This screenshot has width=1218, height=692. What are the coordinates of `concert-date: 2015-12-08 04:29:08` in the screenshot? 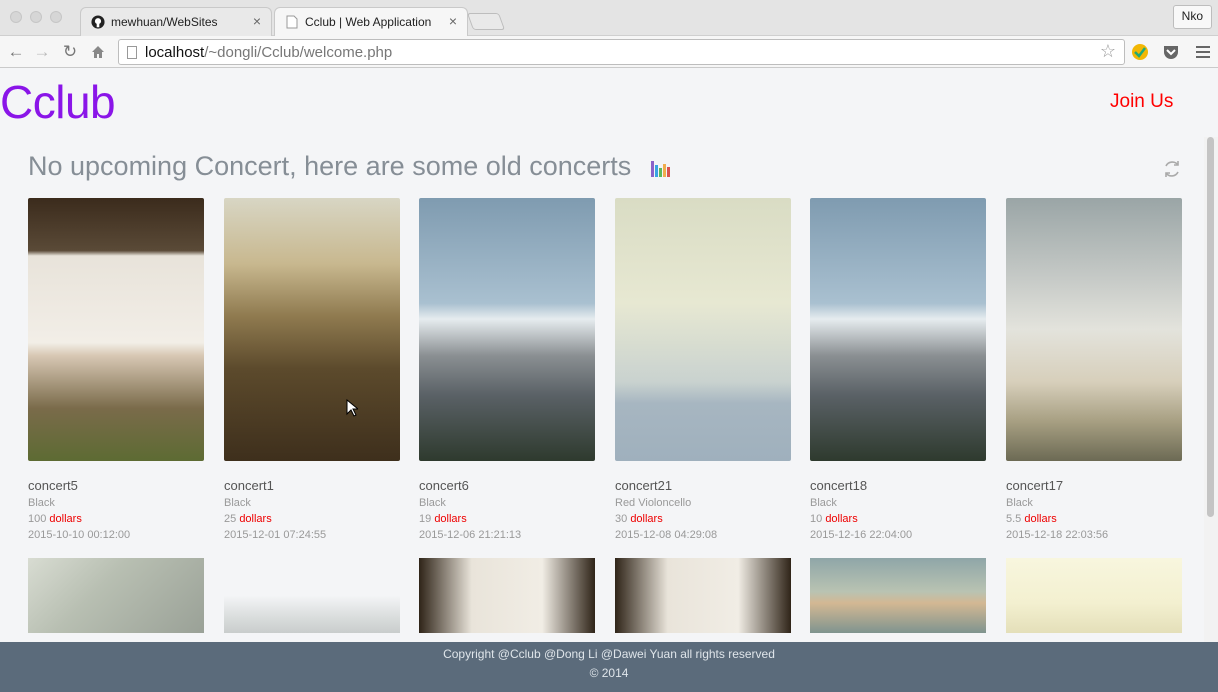 It's located at (666, 535).